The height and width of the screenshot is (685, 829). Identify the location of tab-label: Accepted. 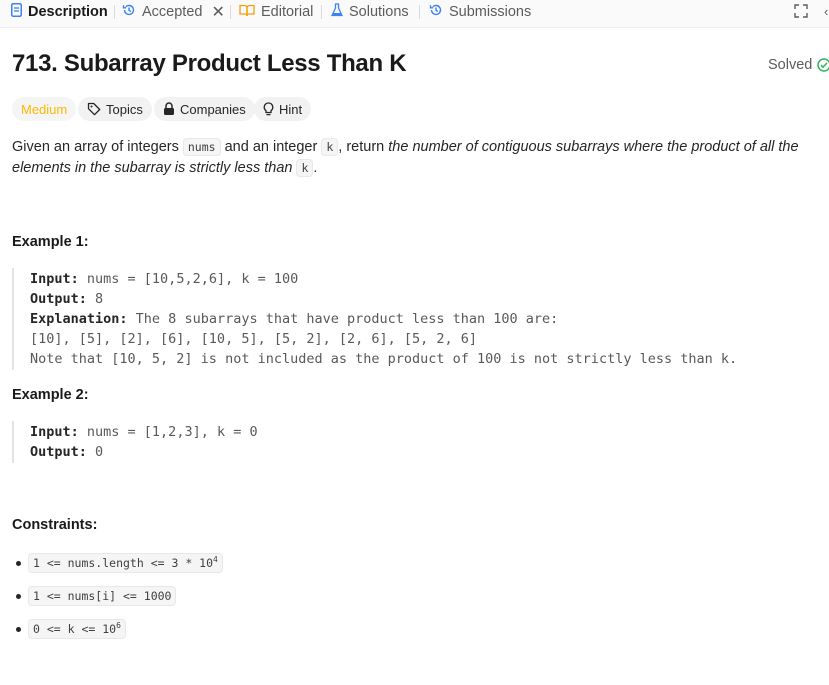
(172, 12).